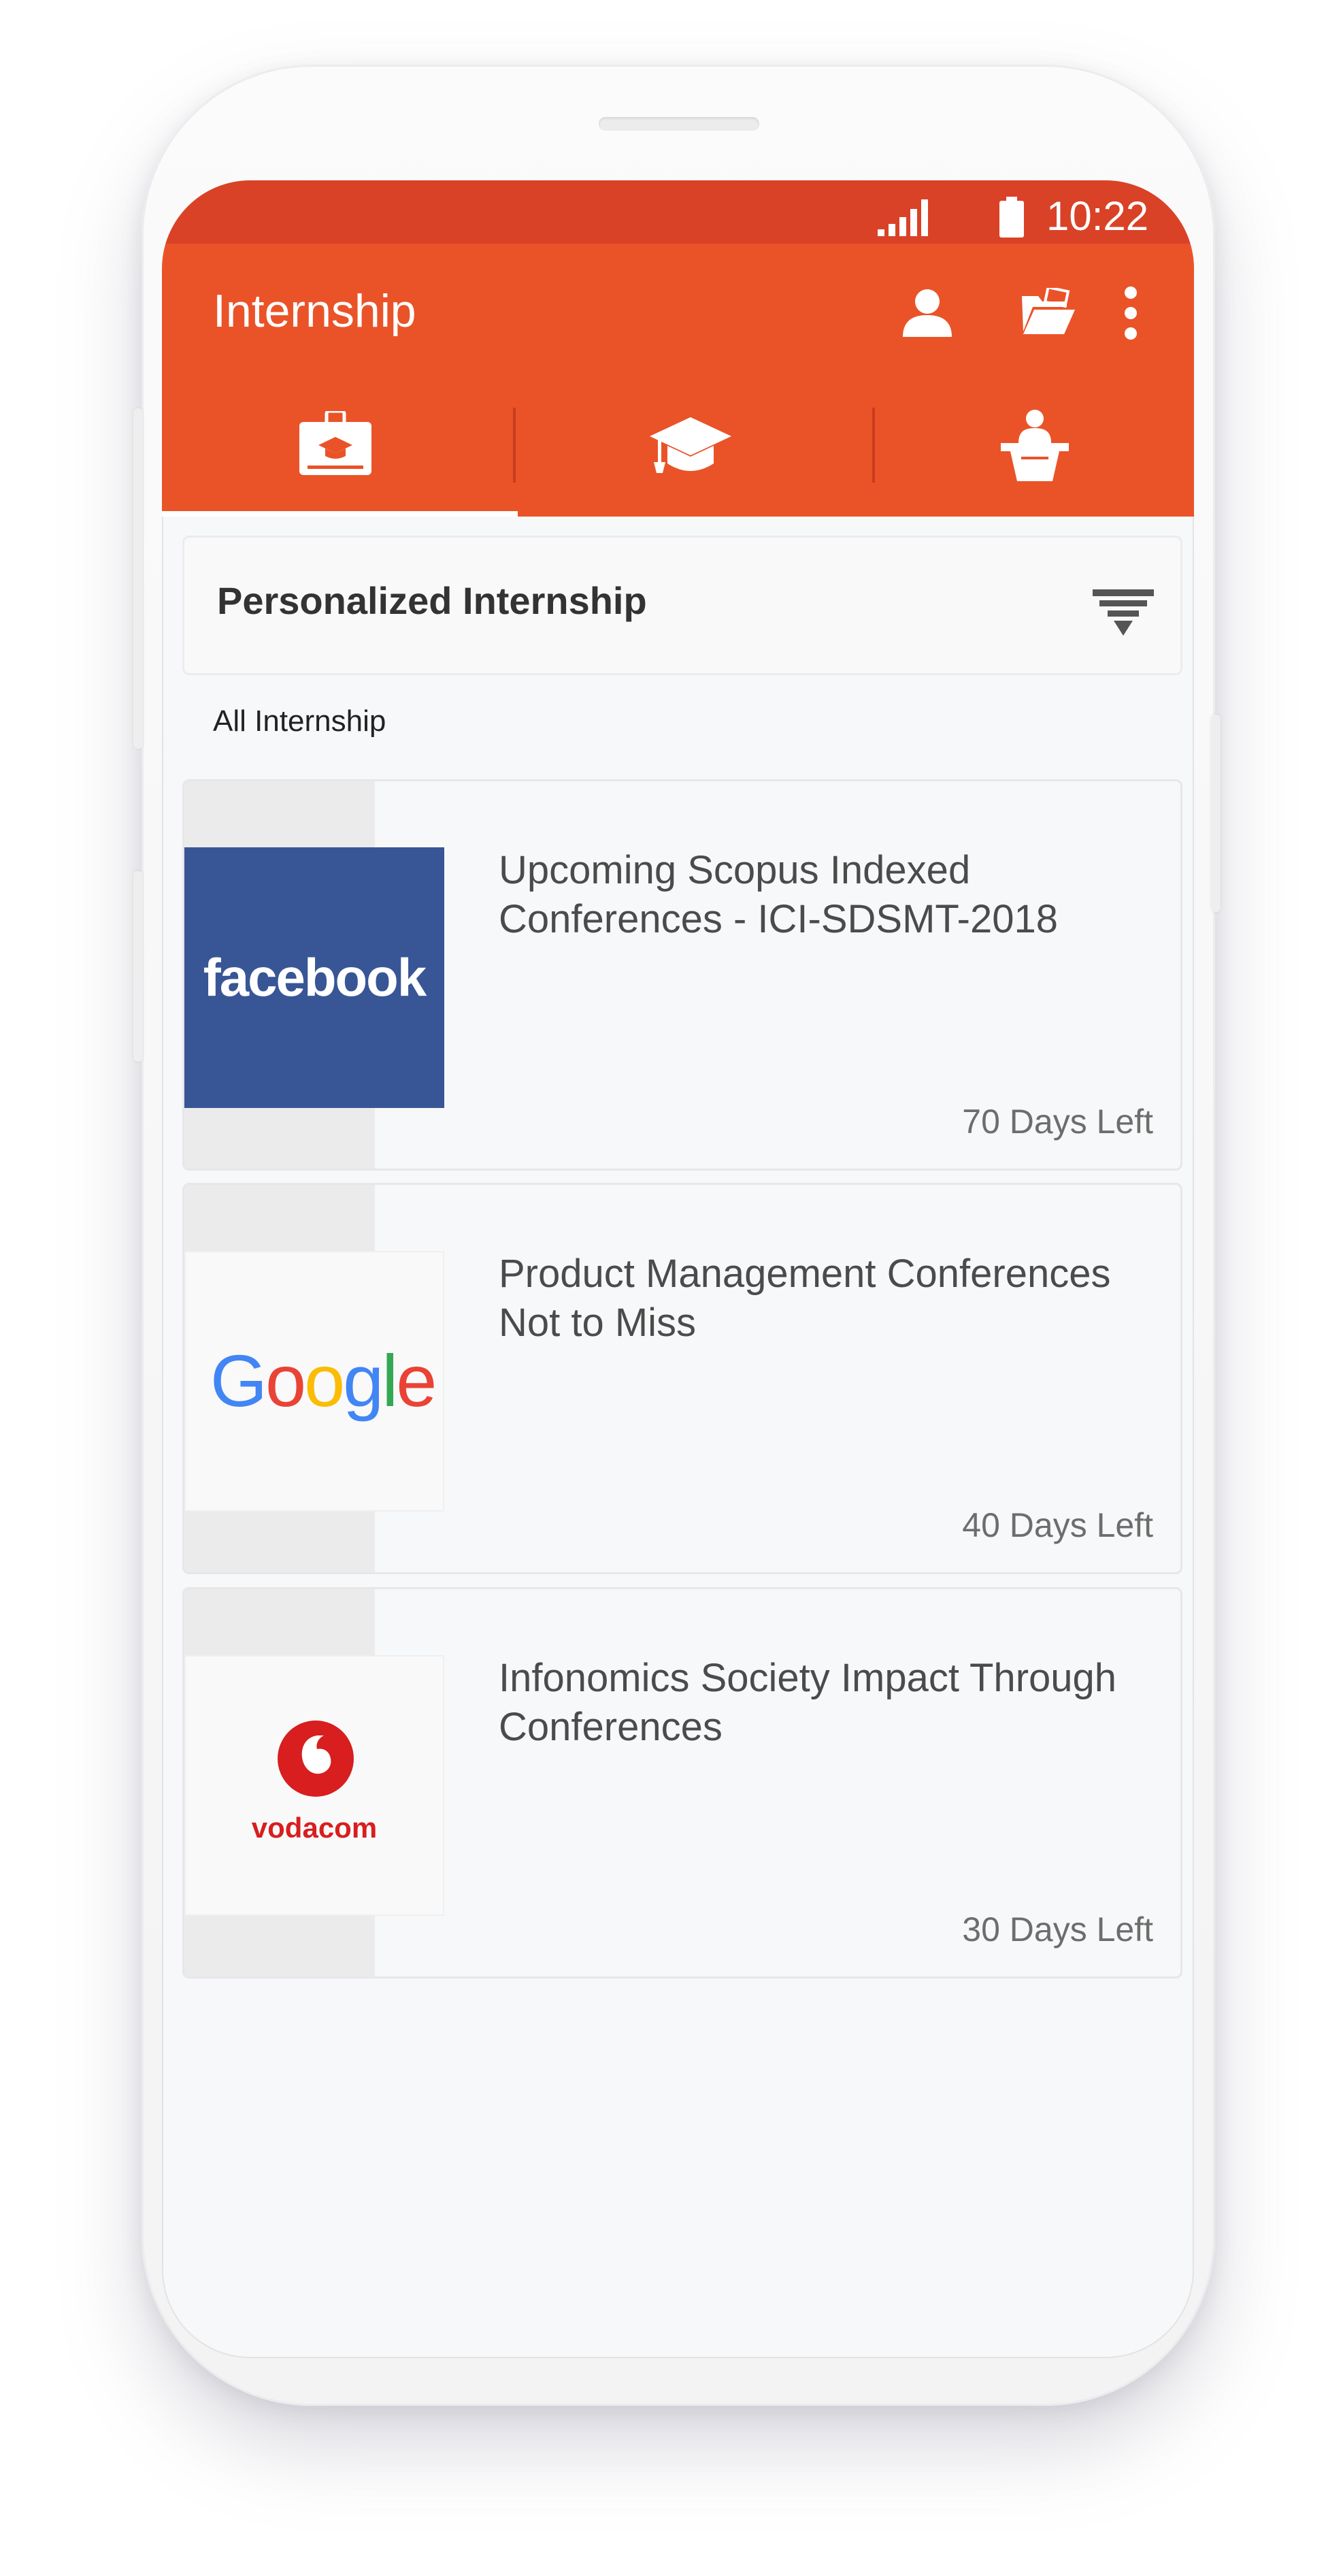  Describe the element at coordinates (1057, 1525) in the screenshot. I see `card-deadline: 40 Days Left` at that location.